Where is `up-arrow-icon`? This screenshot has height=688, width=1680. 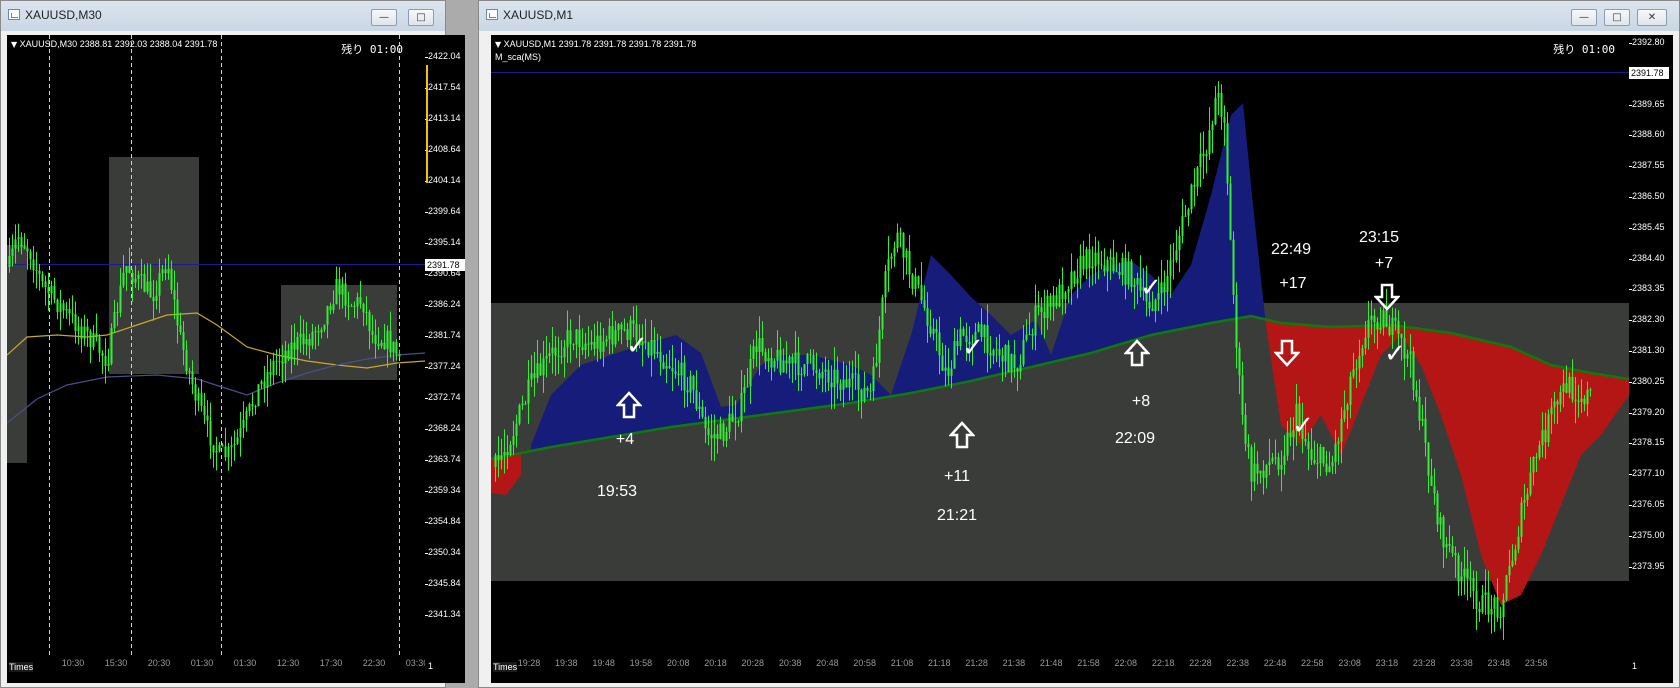
up-arrow-icon is located at coordinates (629, 405).